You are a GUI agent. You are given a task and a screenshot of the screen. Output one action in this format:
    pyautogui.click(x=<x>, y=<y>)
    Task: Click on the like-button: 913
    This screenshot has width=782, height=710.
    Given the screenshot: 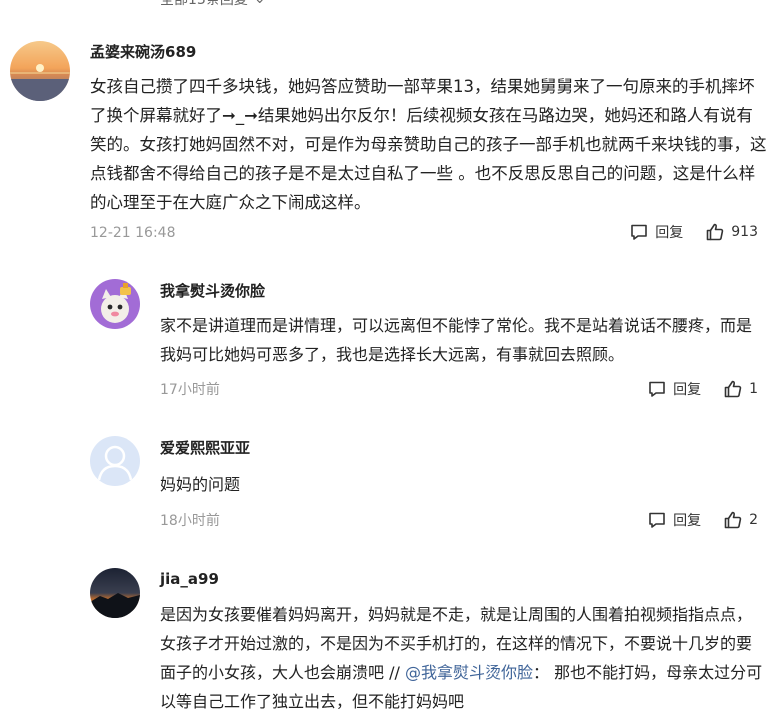 What is the action you would take?
    pyautogui.click(x=731, y=232)
    